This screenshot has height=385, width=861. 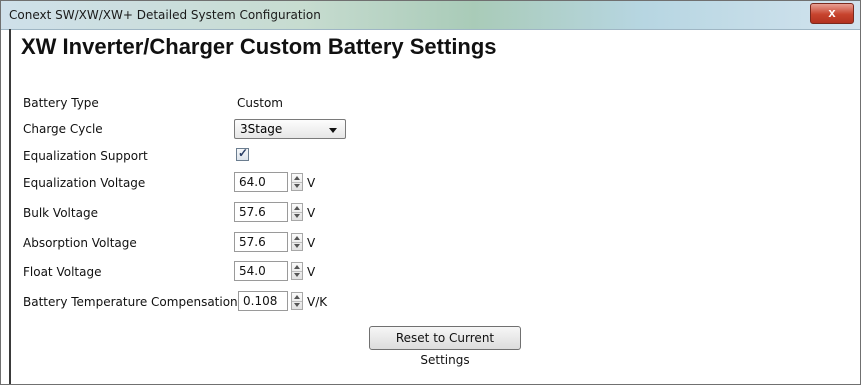 What do you see at coordinates (260, 103) in the screenshot?
I see `battery-type-value: Custom` at bounding box center [260, 103].